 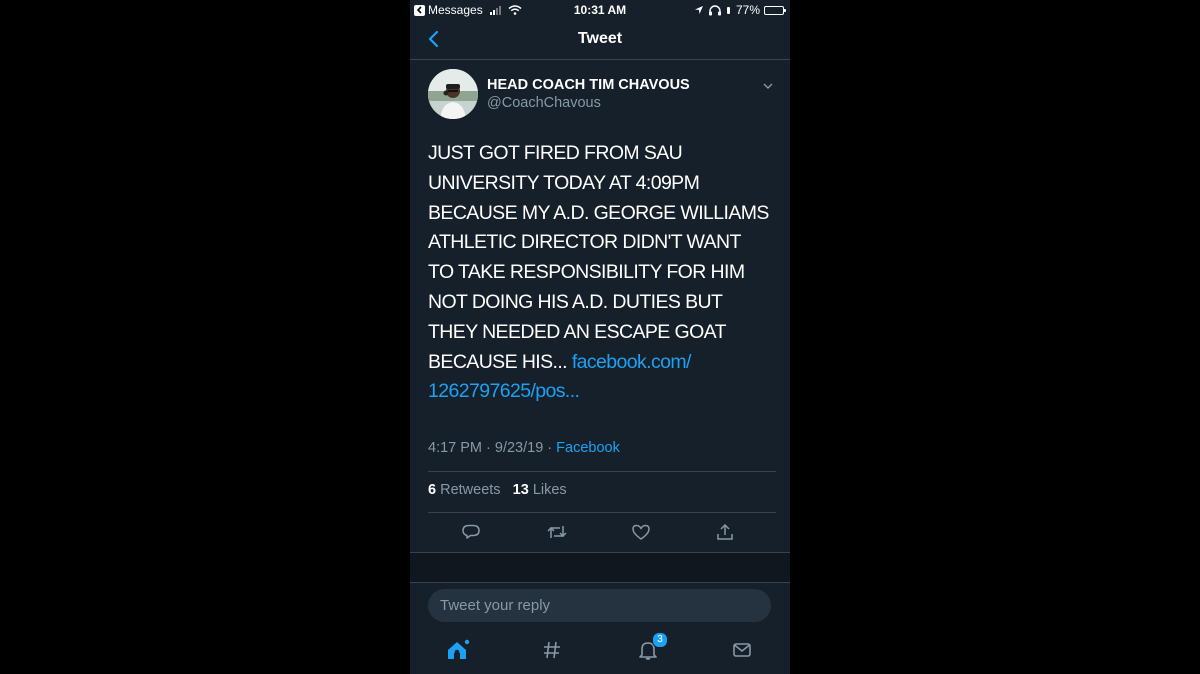 I want to click on reply-input, so click(x=600, y=605).